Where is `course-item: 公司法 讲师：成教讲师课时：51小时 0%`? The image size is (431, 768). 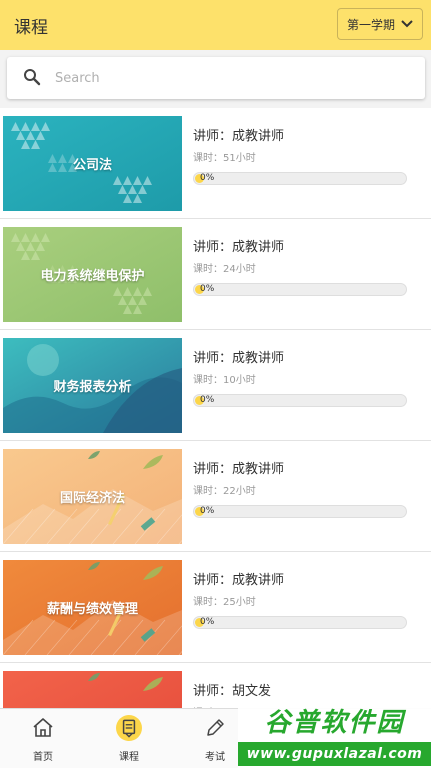
course-item: 公司法 讲师：成教讲师课时：51小时 0% is located at coordinates (215, 163).